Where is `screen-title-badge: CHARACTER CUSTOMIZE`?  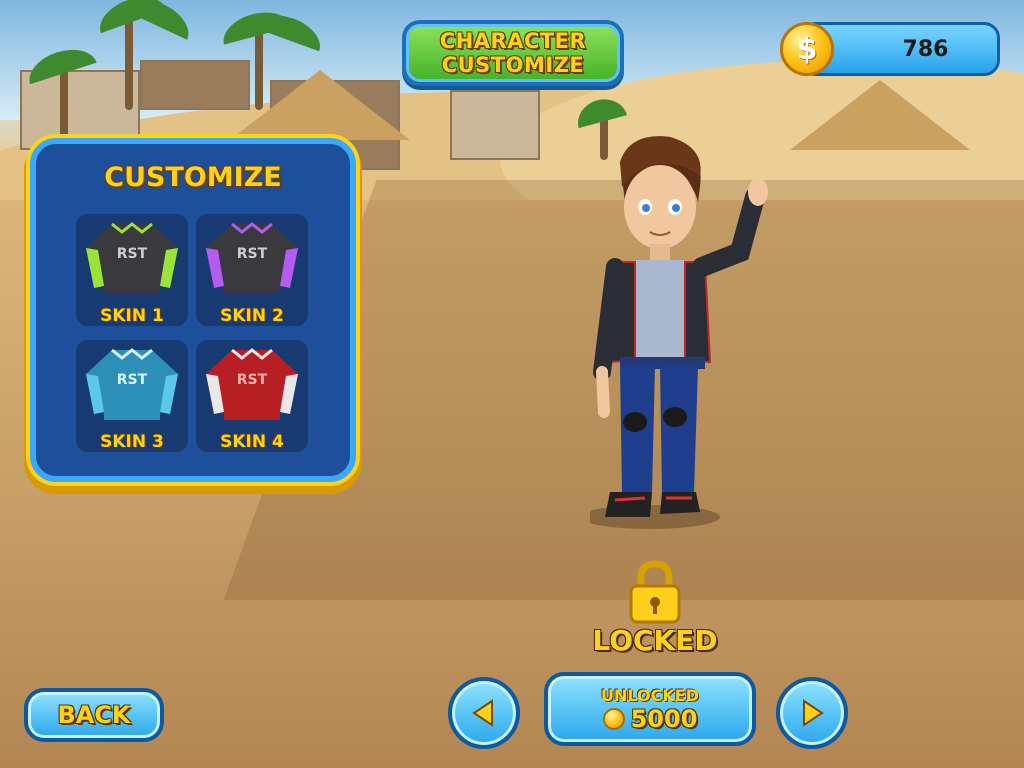
screen-title-badge: CHARACTER CUSTOMIZE is located at coordinates (513, 53).